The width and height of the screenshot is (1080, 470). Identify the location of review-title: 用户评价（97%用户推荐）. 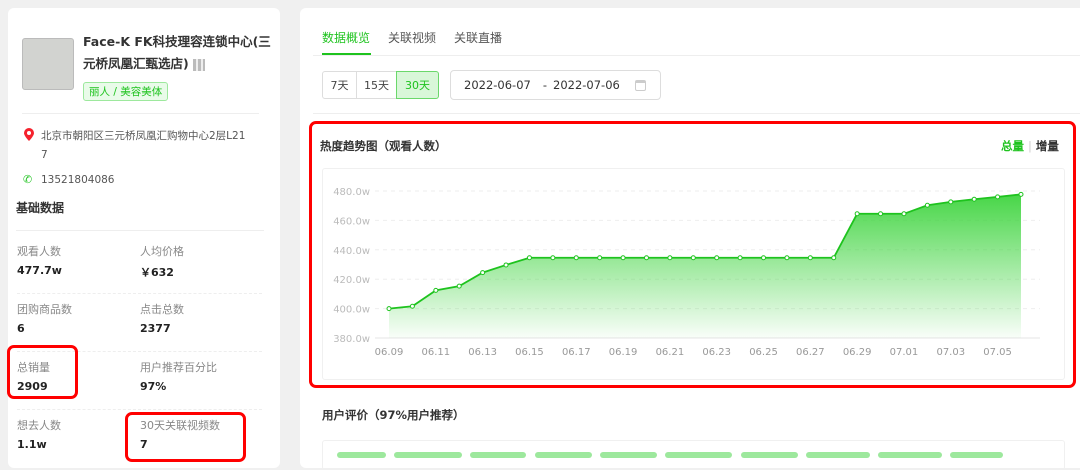
(393, 415).